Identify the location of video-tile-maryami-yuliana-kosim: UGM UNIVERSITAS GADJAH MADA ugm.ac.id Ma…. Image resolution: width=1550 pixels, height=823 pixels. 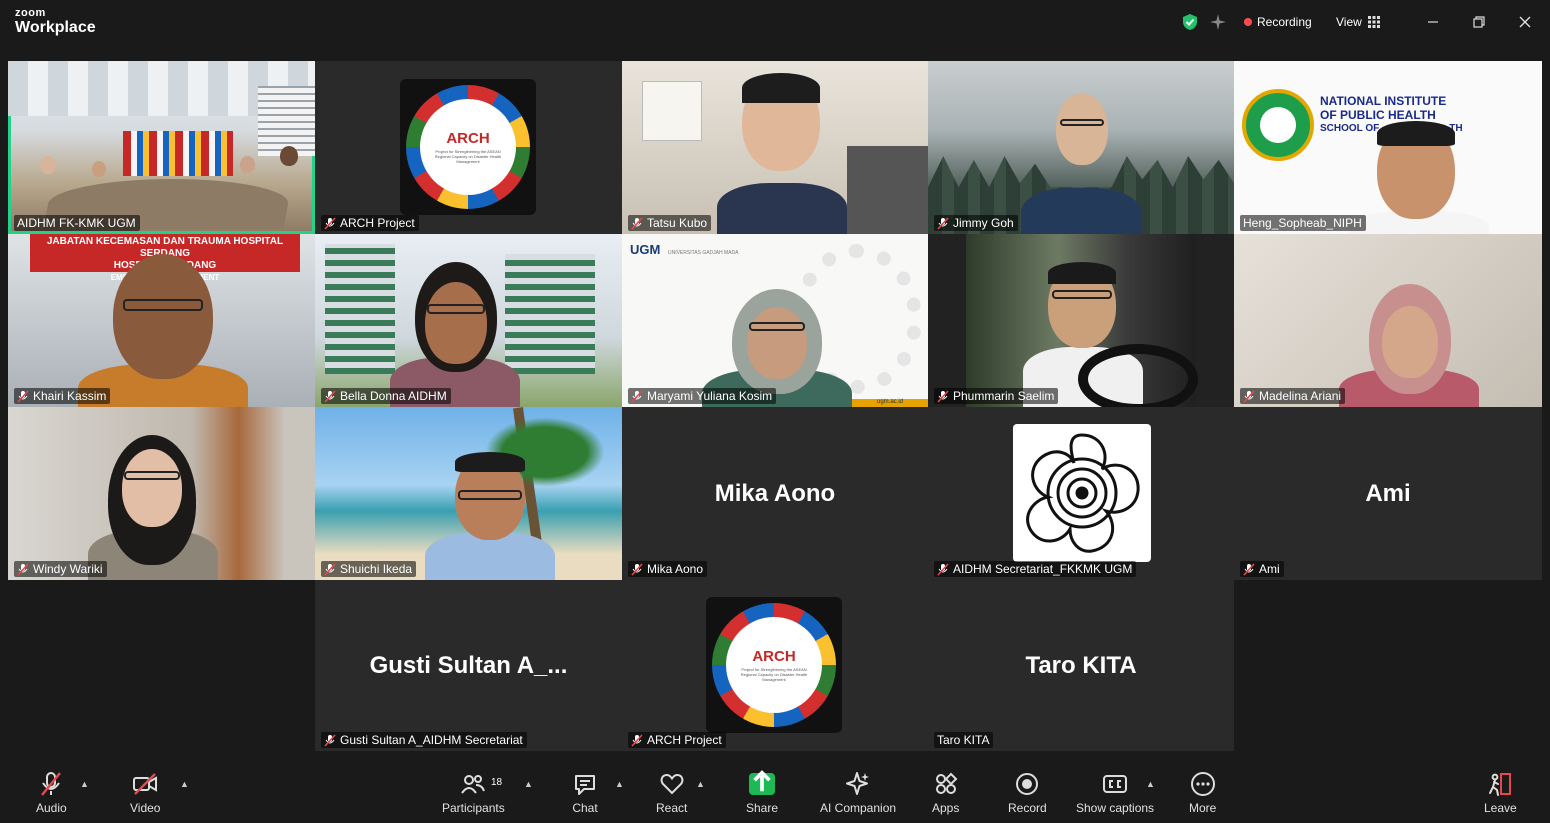
(775, 320).